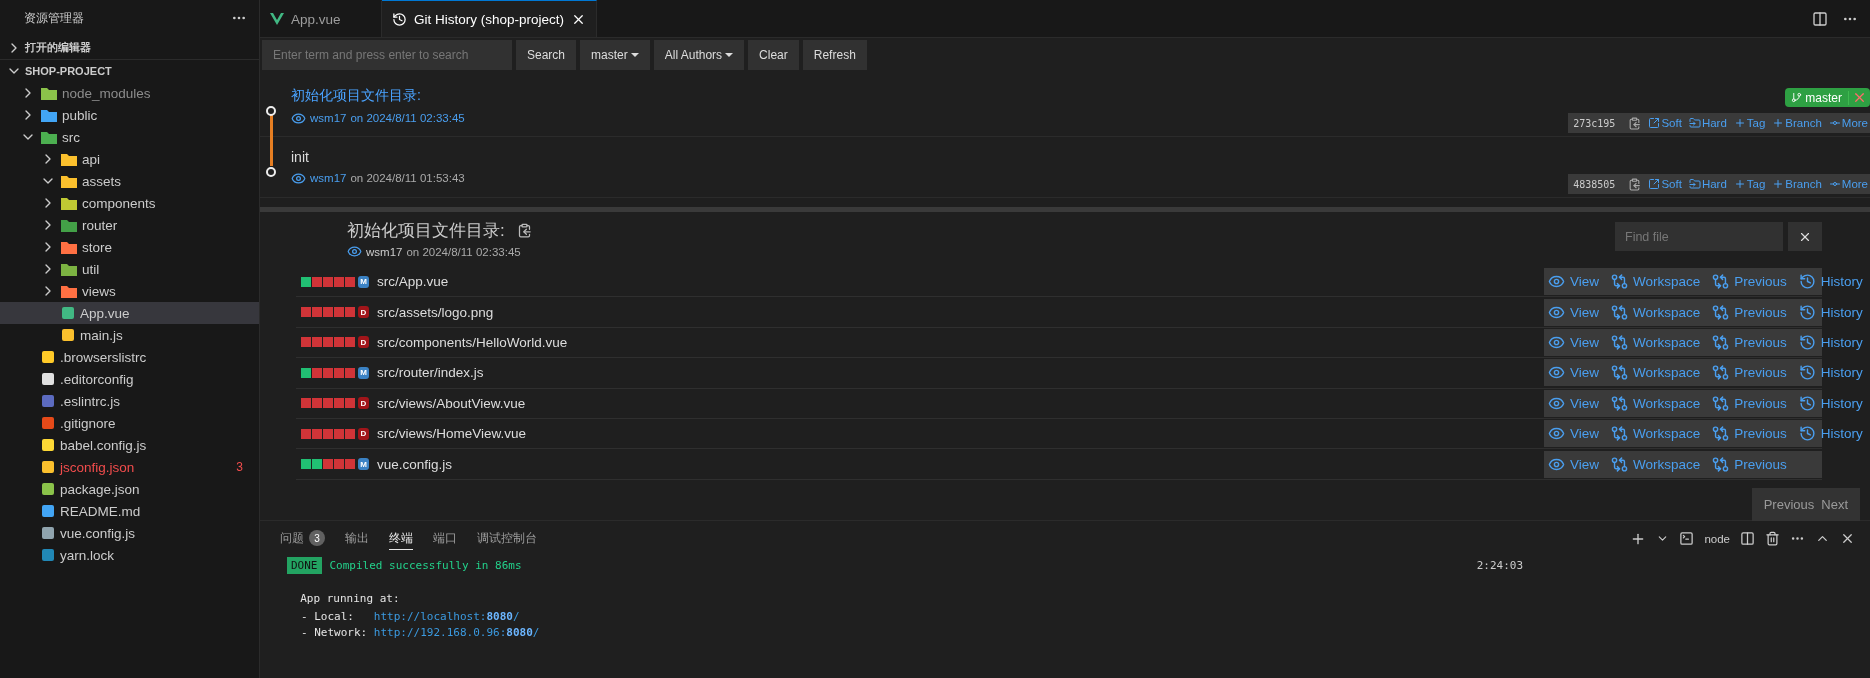  I want to click on compare-arrows-icon, so click(1620, 373).